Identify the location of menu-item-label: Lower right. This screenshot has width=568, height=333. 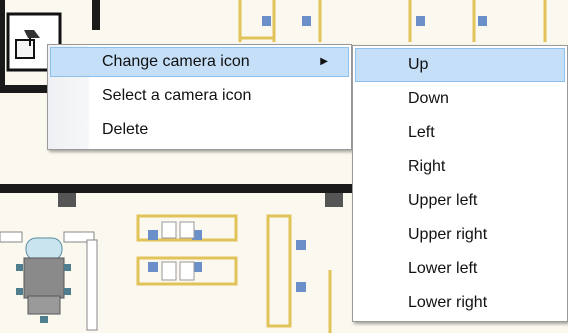
(448, 302).